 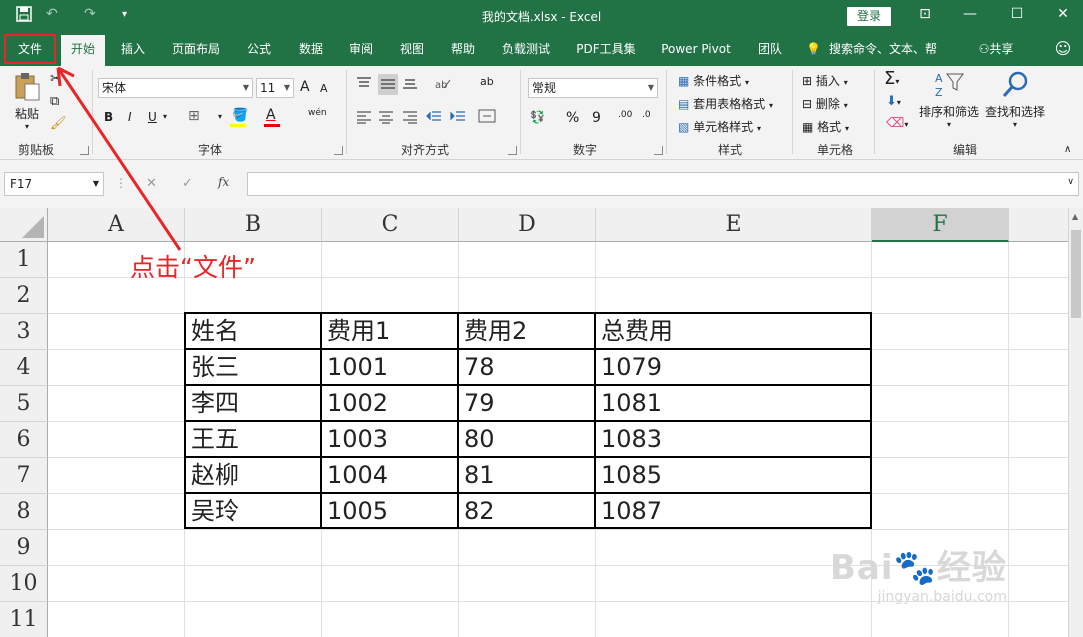 I want to click on annotation-text: 点击“文件”, so click(x=193, y=267).